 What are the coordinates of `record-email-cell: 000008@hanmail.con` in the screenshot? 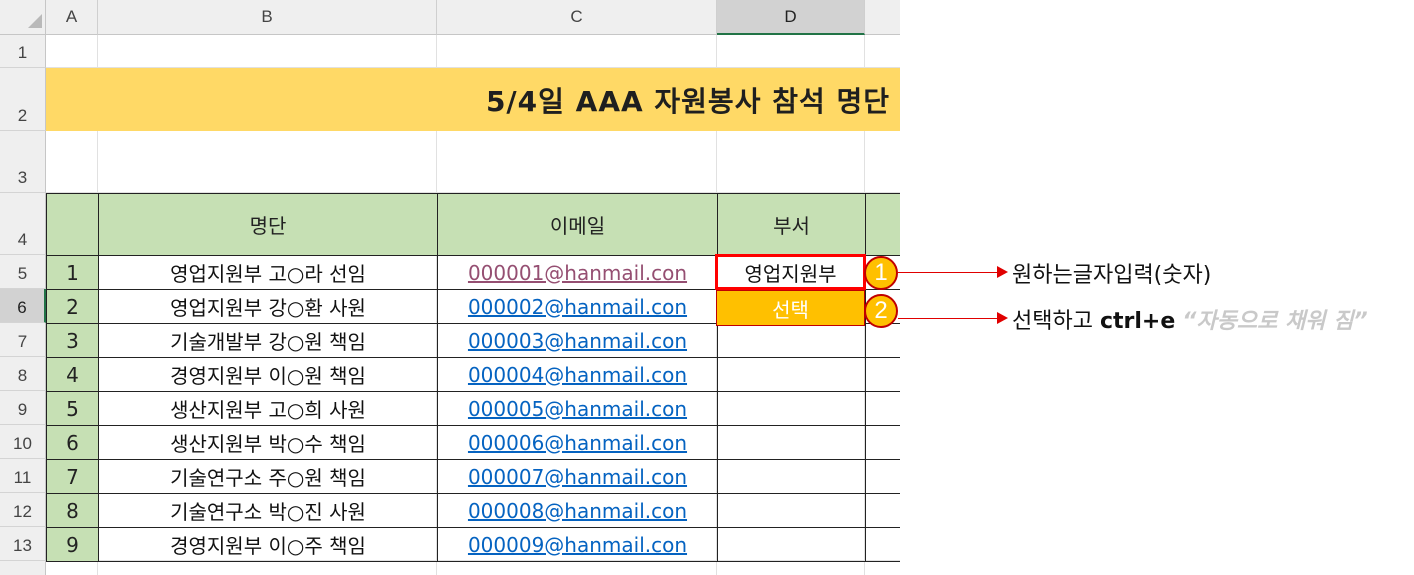 It's located at (577, 510).